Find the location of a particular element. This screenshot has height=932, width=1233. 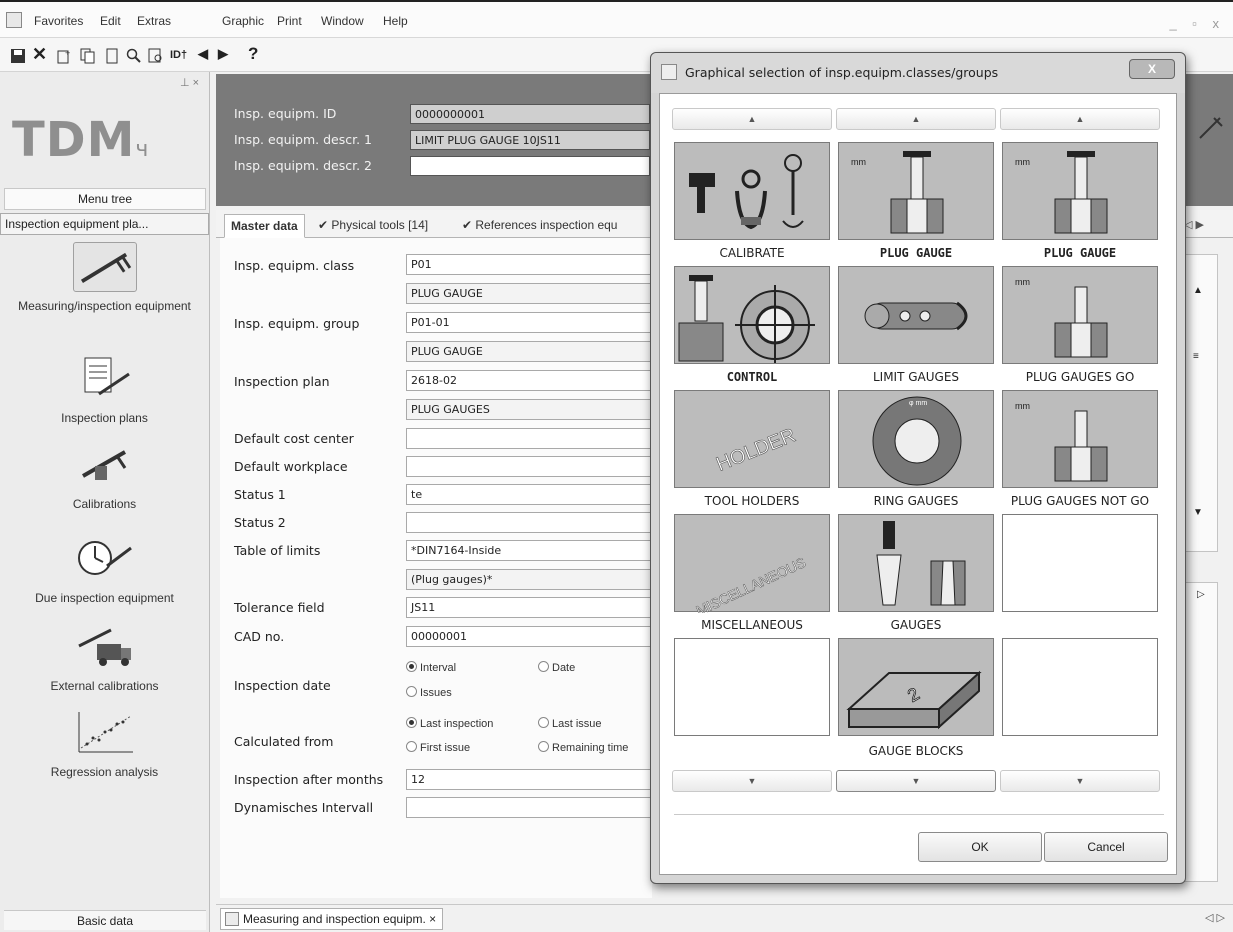

gauge-block-icon: 2 is located at coordinates (914, 700).